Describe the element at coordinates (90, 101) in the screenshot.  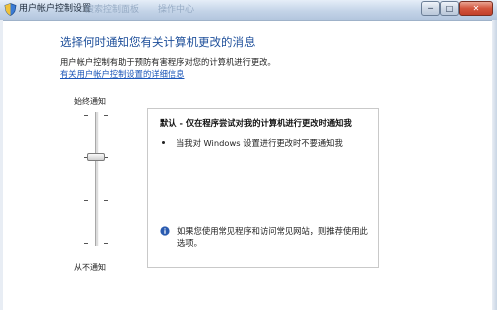
I see `slider-top-label: 始终通知` at that location.